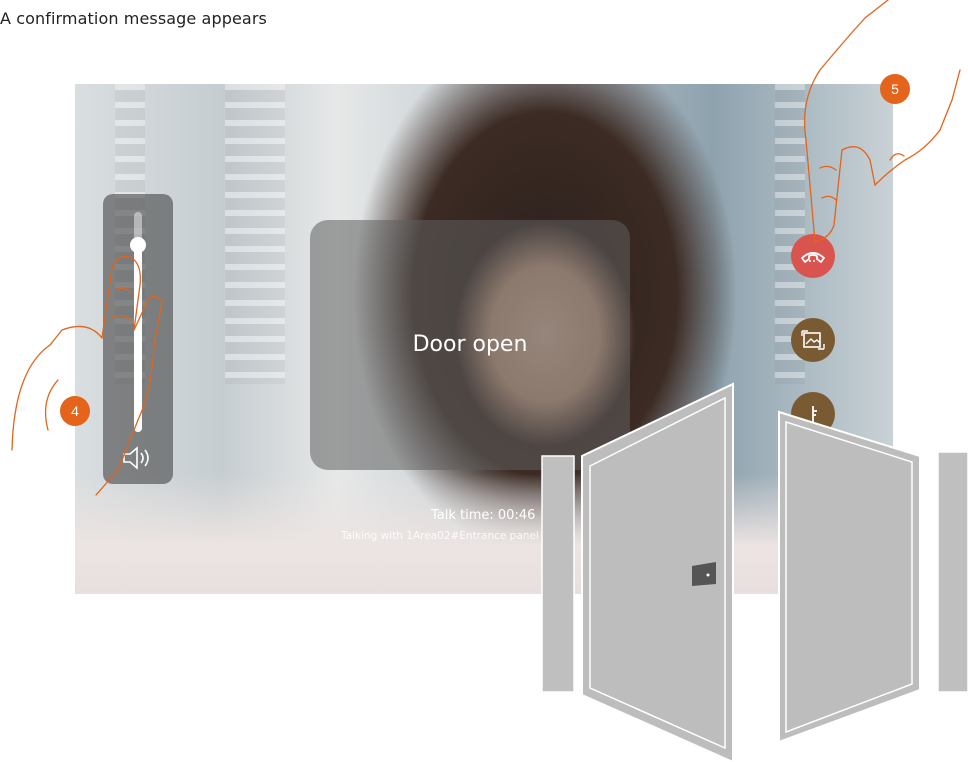  I want to click on door-frame-right, so click(952, 572).